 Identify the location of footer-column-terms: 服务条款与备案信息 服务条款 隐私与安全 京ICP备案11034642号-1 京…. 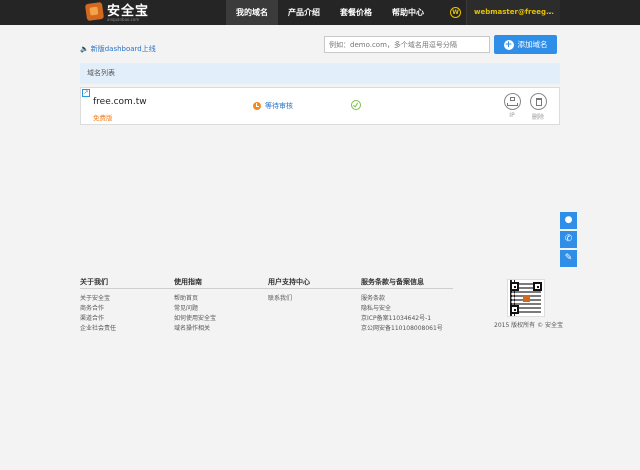
(402, 305).